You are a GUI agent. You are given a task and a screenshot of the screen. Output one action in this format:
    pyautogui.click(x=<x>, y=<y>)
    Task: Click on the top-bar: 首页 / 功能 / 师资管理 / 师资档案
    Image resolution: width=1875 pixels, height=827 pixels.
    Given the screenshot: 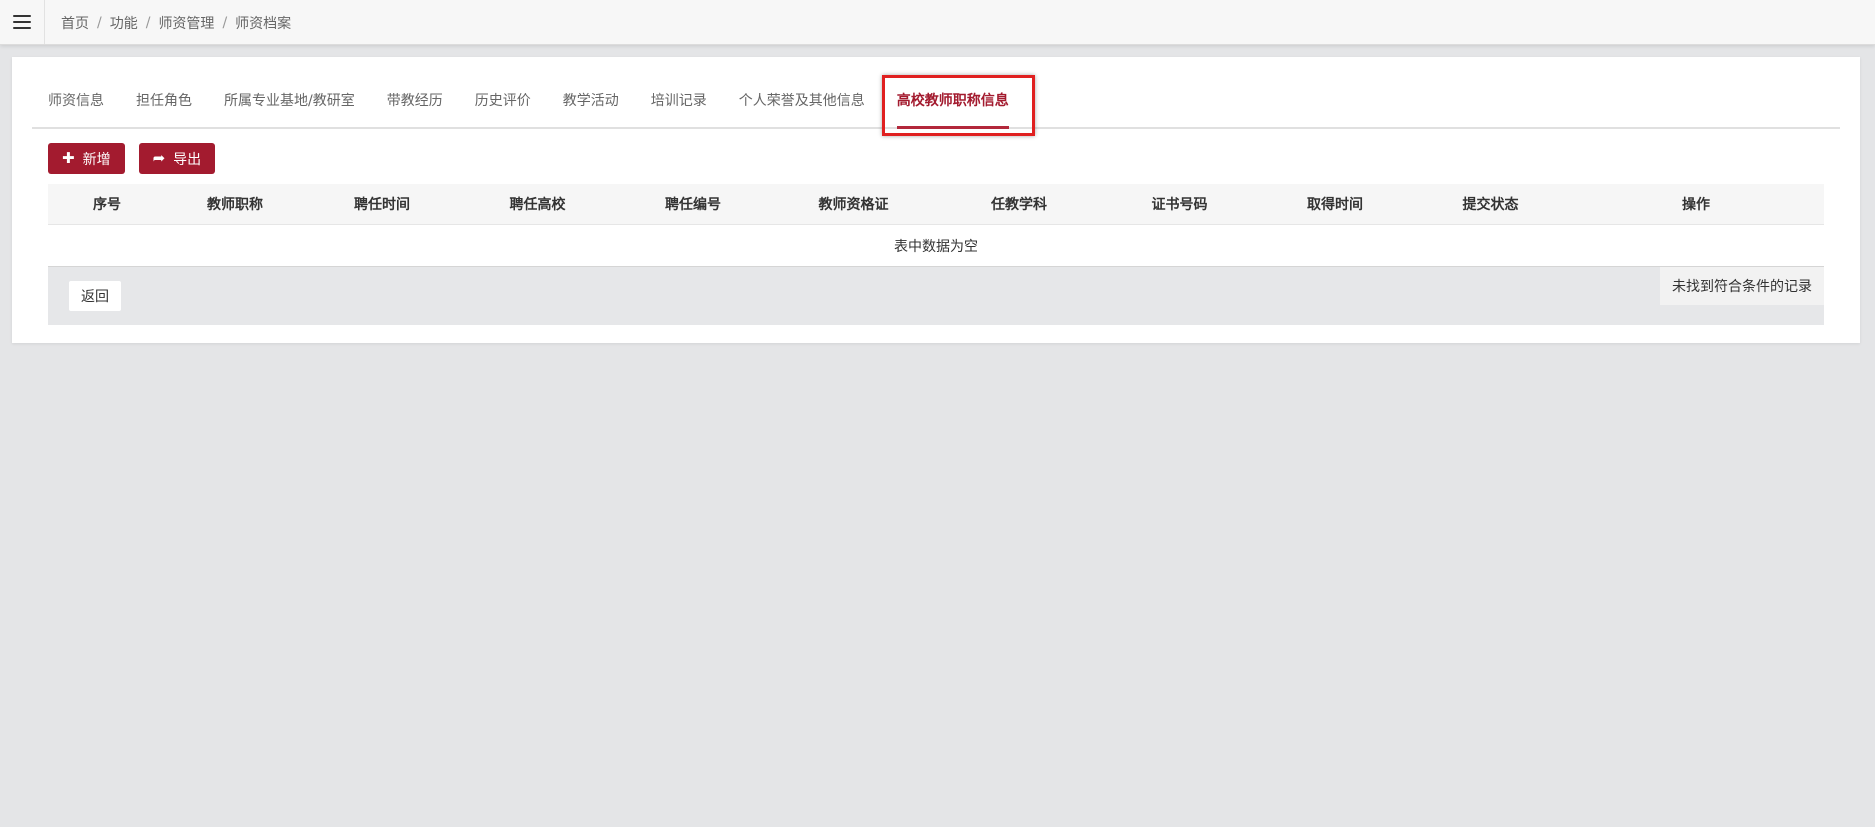 What is the action you would take?
    pyautogui.click(x=937, y=22)
    